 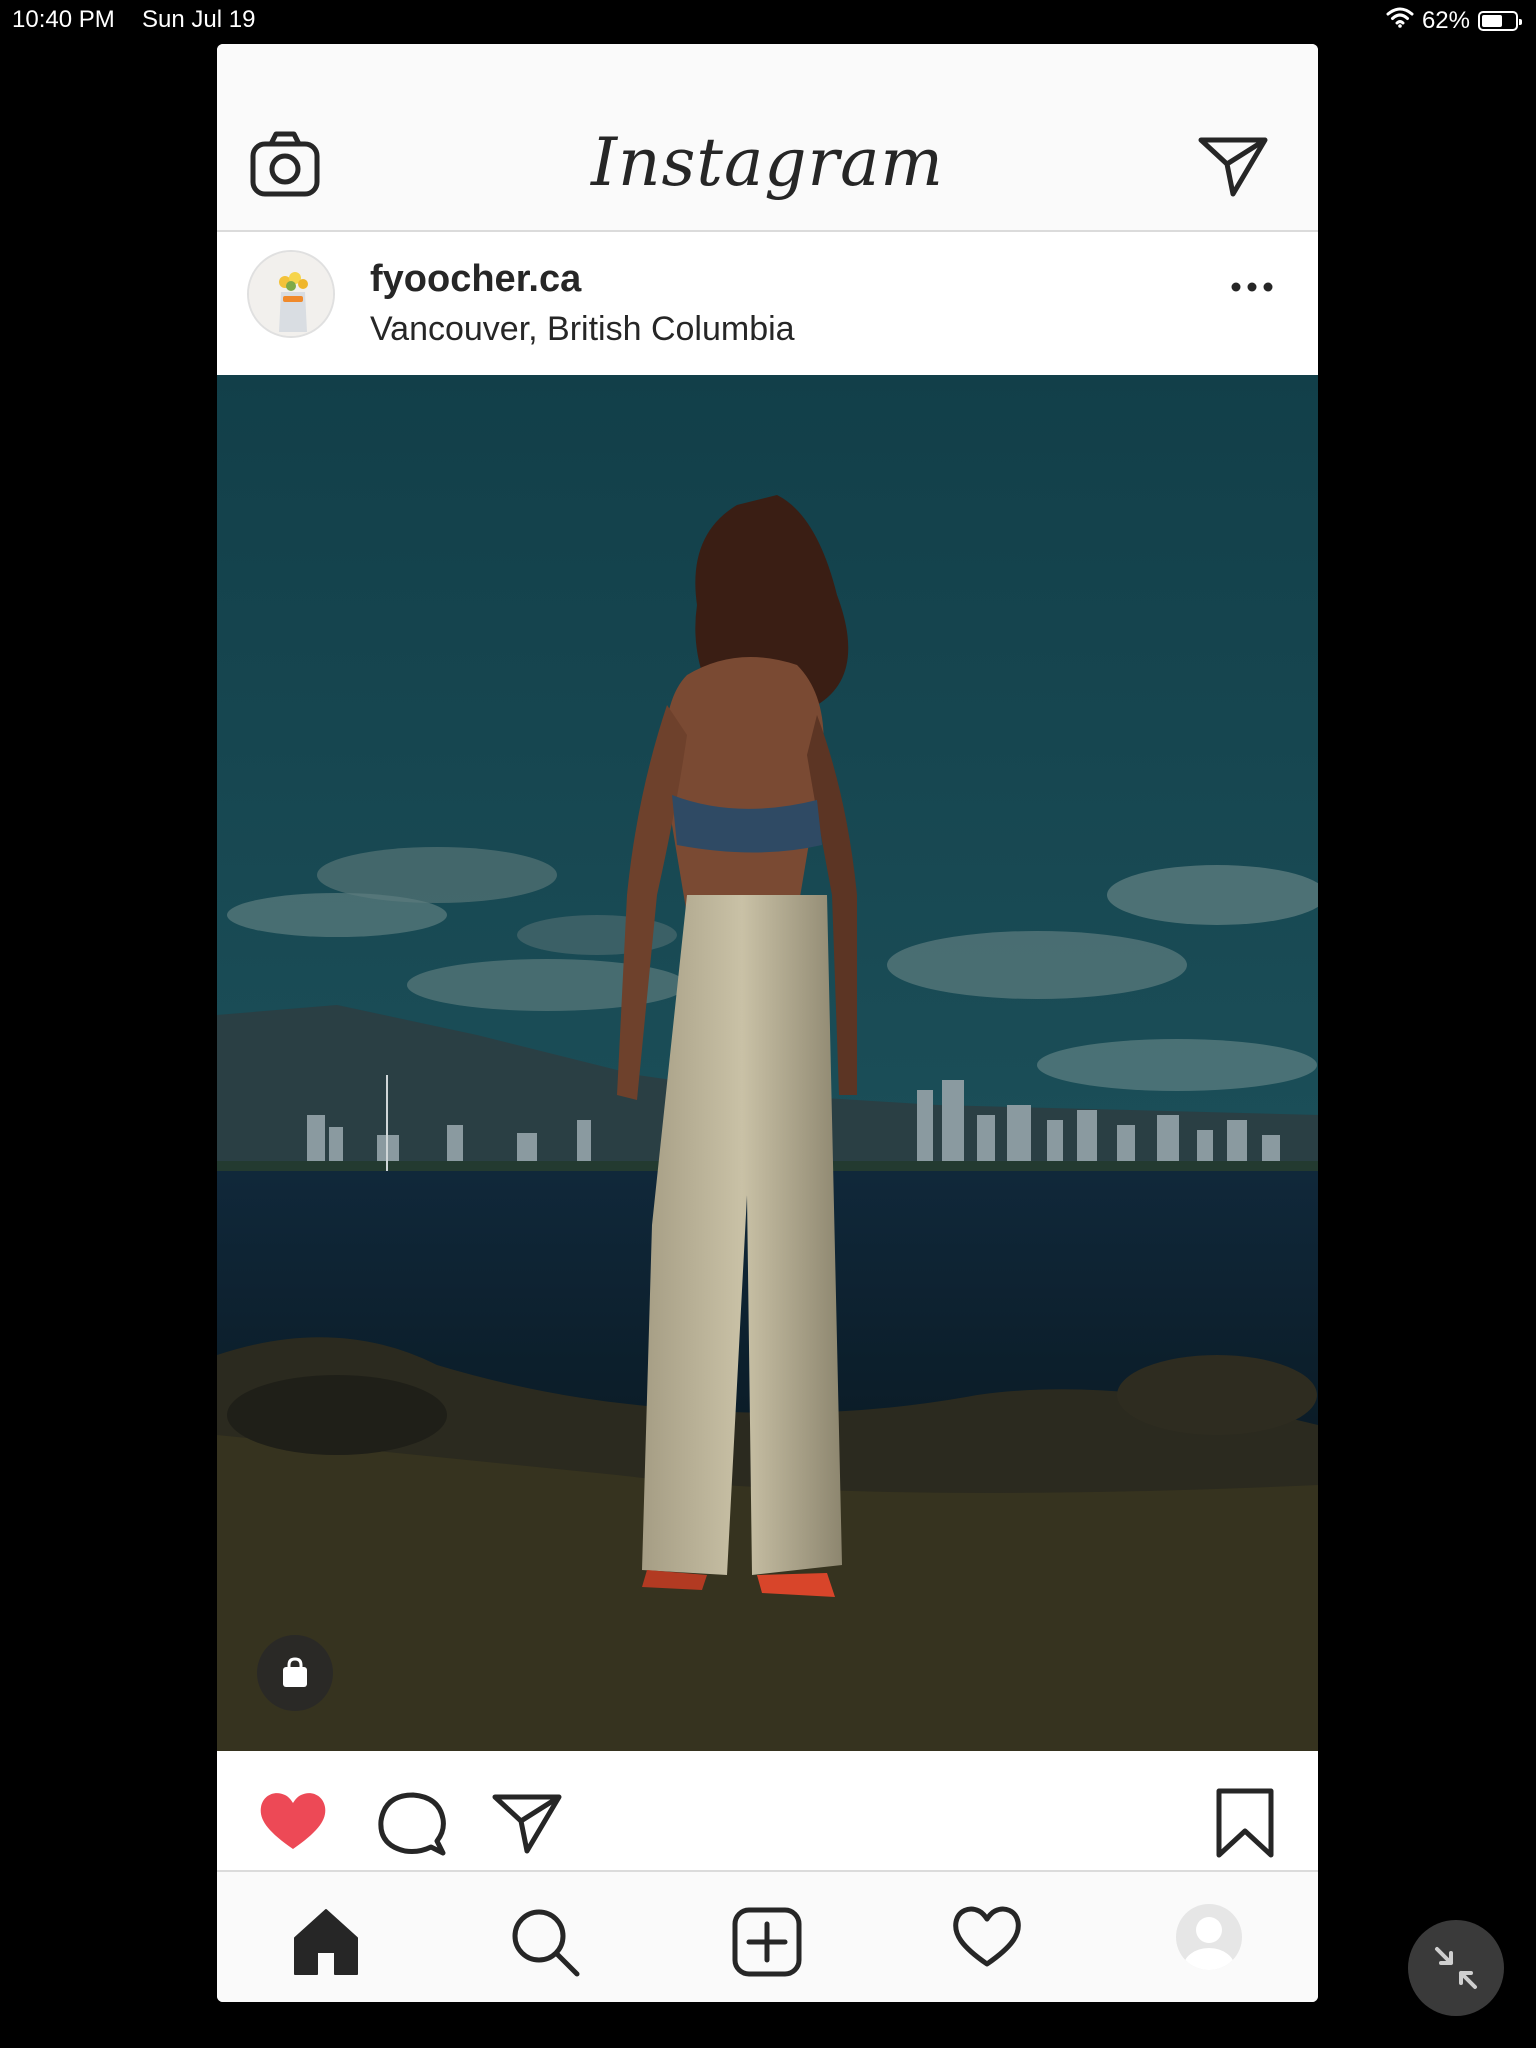 I want to click on avatar, so click(x=291, y=294).